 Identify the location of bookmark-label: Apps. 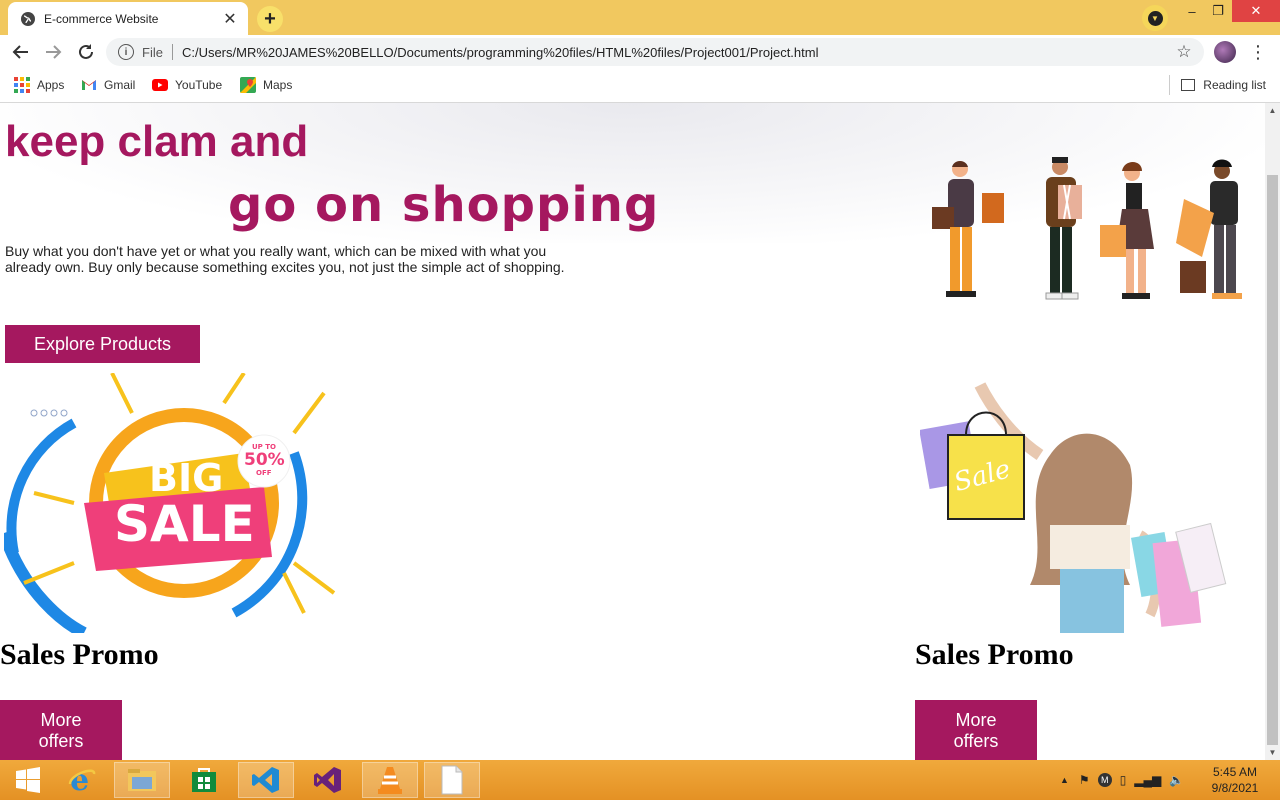
(51, 85).